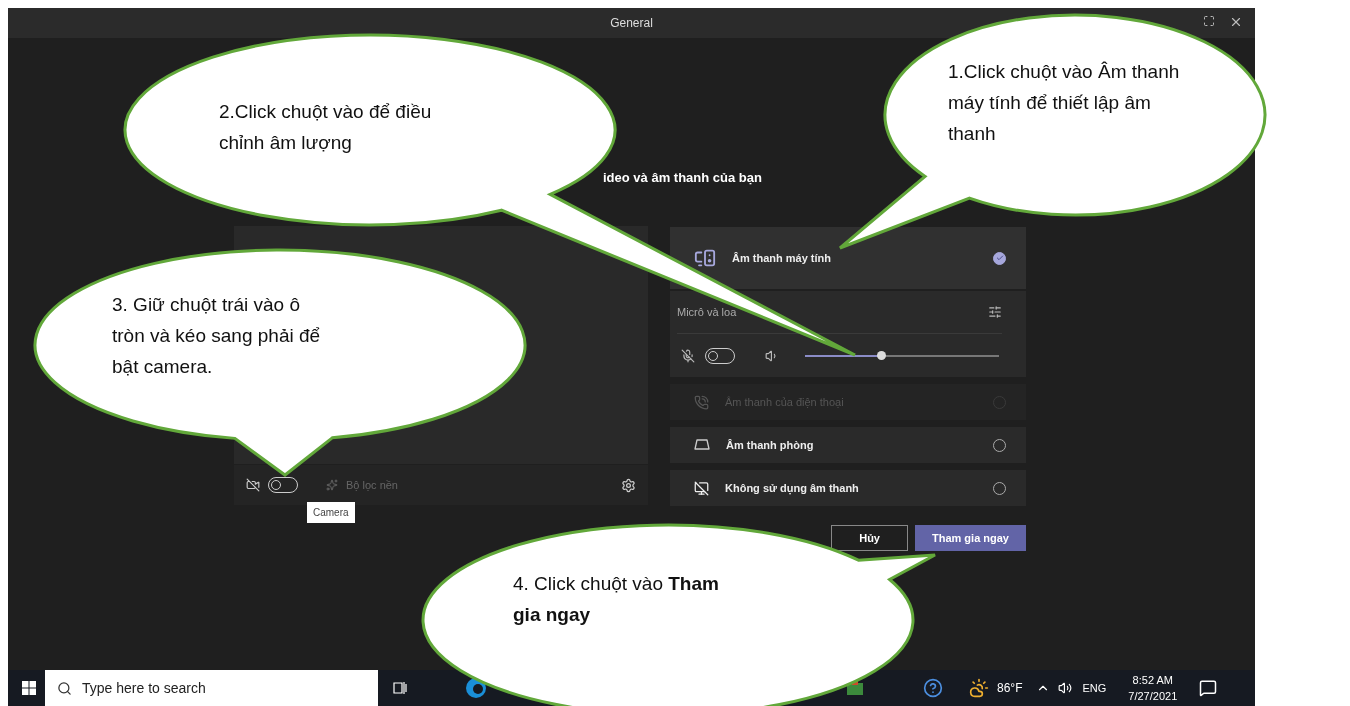  What do you see at coordinates (1064, 103) in the screenshot?
I see `callout-text: 1.Click chuột vào Âm thanh máy tính để thiết lập âm thanh` at bounding box center [1064, 103].